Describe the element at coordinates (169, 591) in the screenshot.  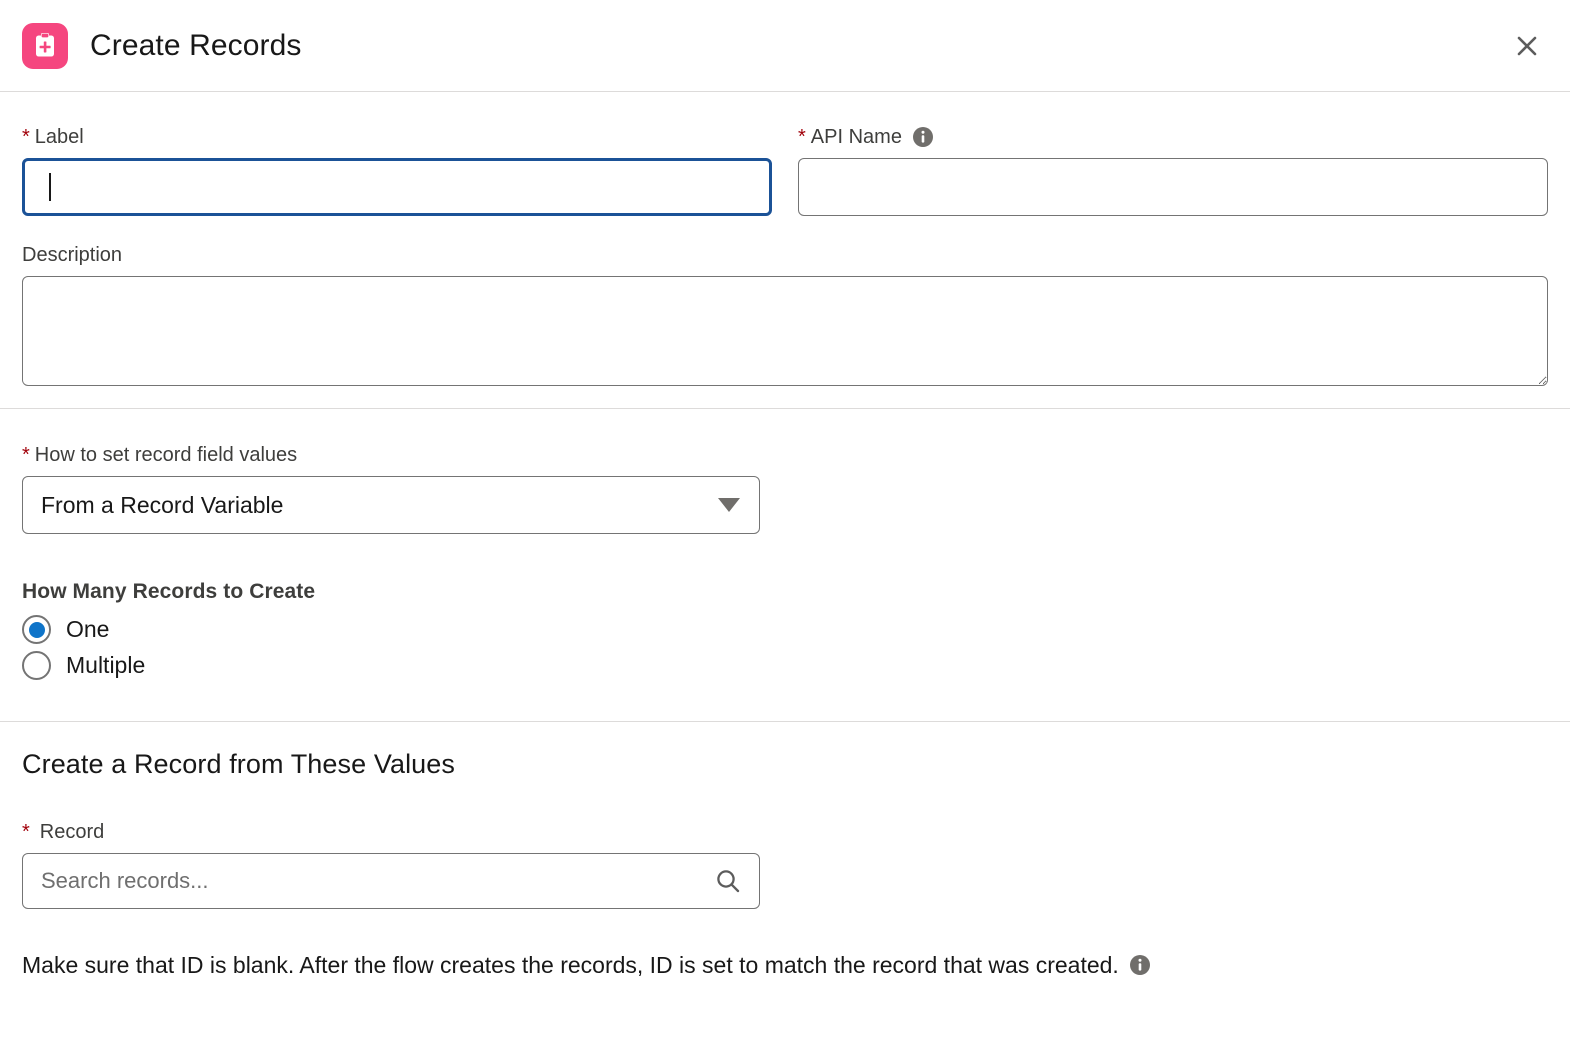
I see `how-many-records-legend: How Many Records to Create` at that location.